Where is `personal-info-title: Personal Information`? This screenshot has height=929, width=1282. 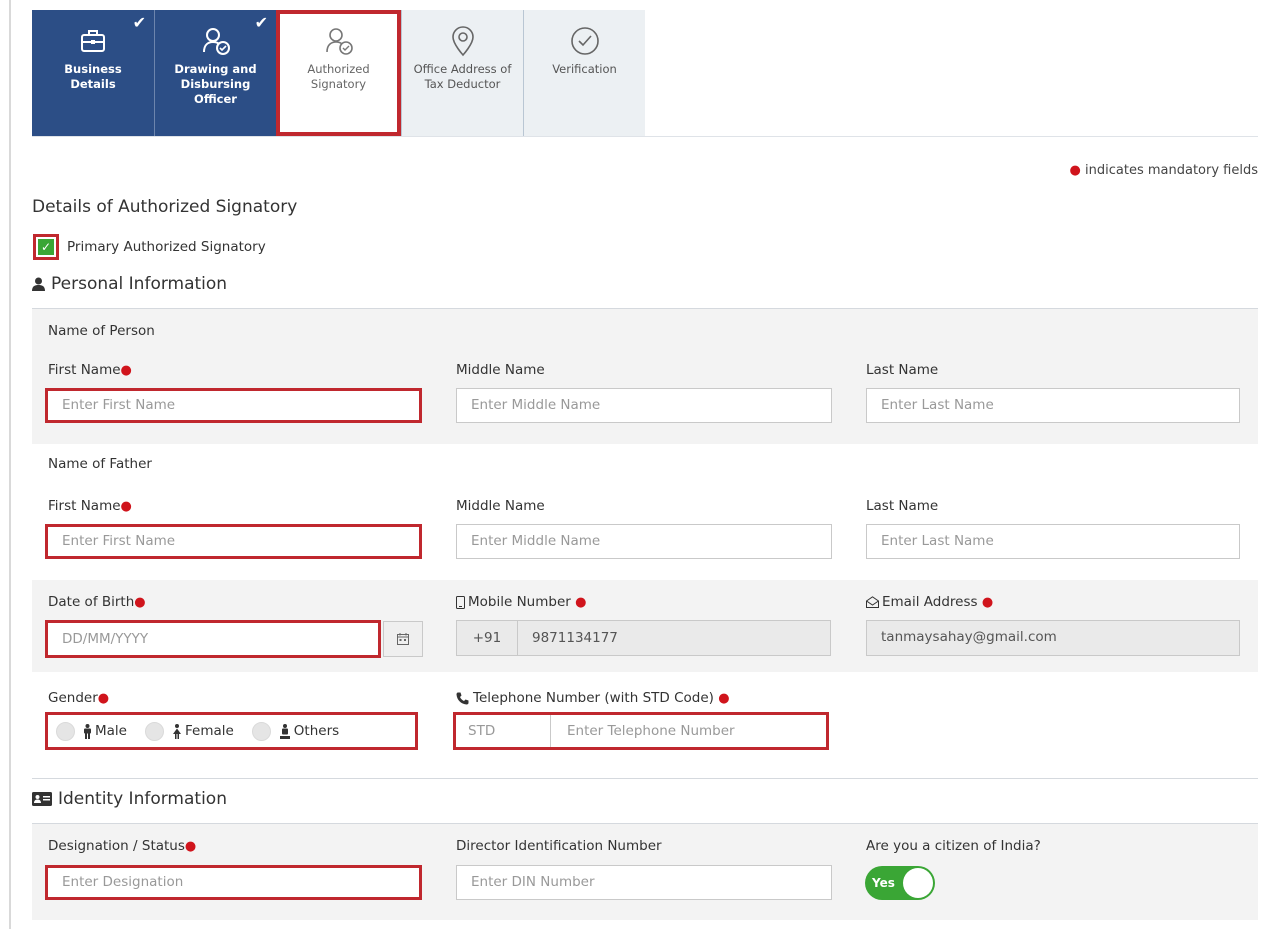 personal-info-title: Personal Information is located at coordinates (139, 284).